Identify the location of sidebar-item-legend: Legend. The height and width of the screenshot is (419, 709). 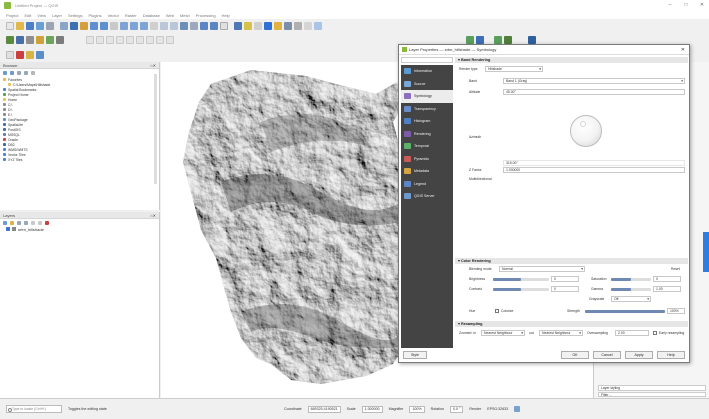
(427, 184).